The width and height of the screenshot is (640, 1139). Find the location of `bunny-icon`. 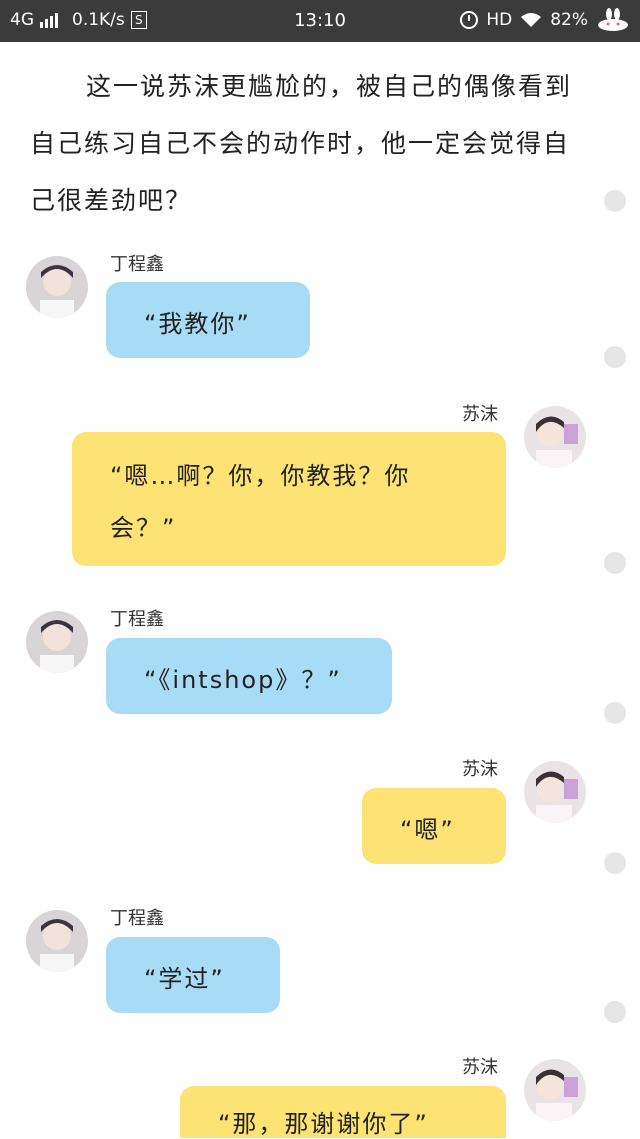

bunny-icon is located at coordinates (613, 19).